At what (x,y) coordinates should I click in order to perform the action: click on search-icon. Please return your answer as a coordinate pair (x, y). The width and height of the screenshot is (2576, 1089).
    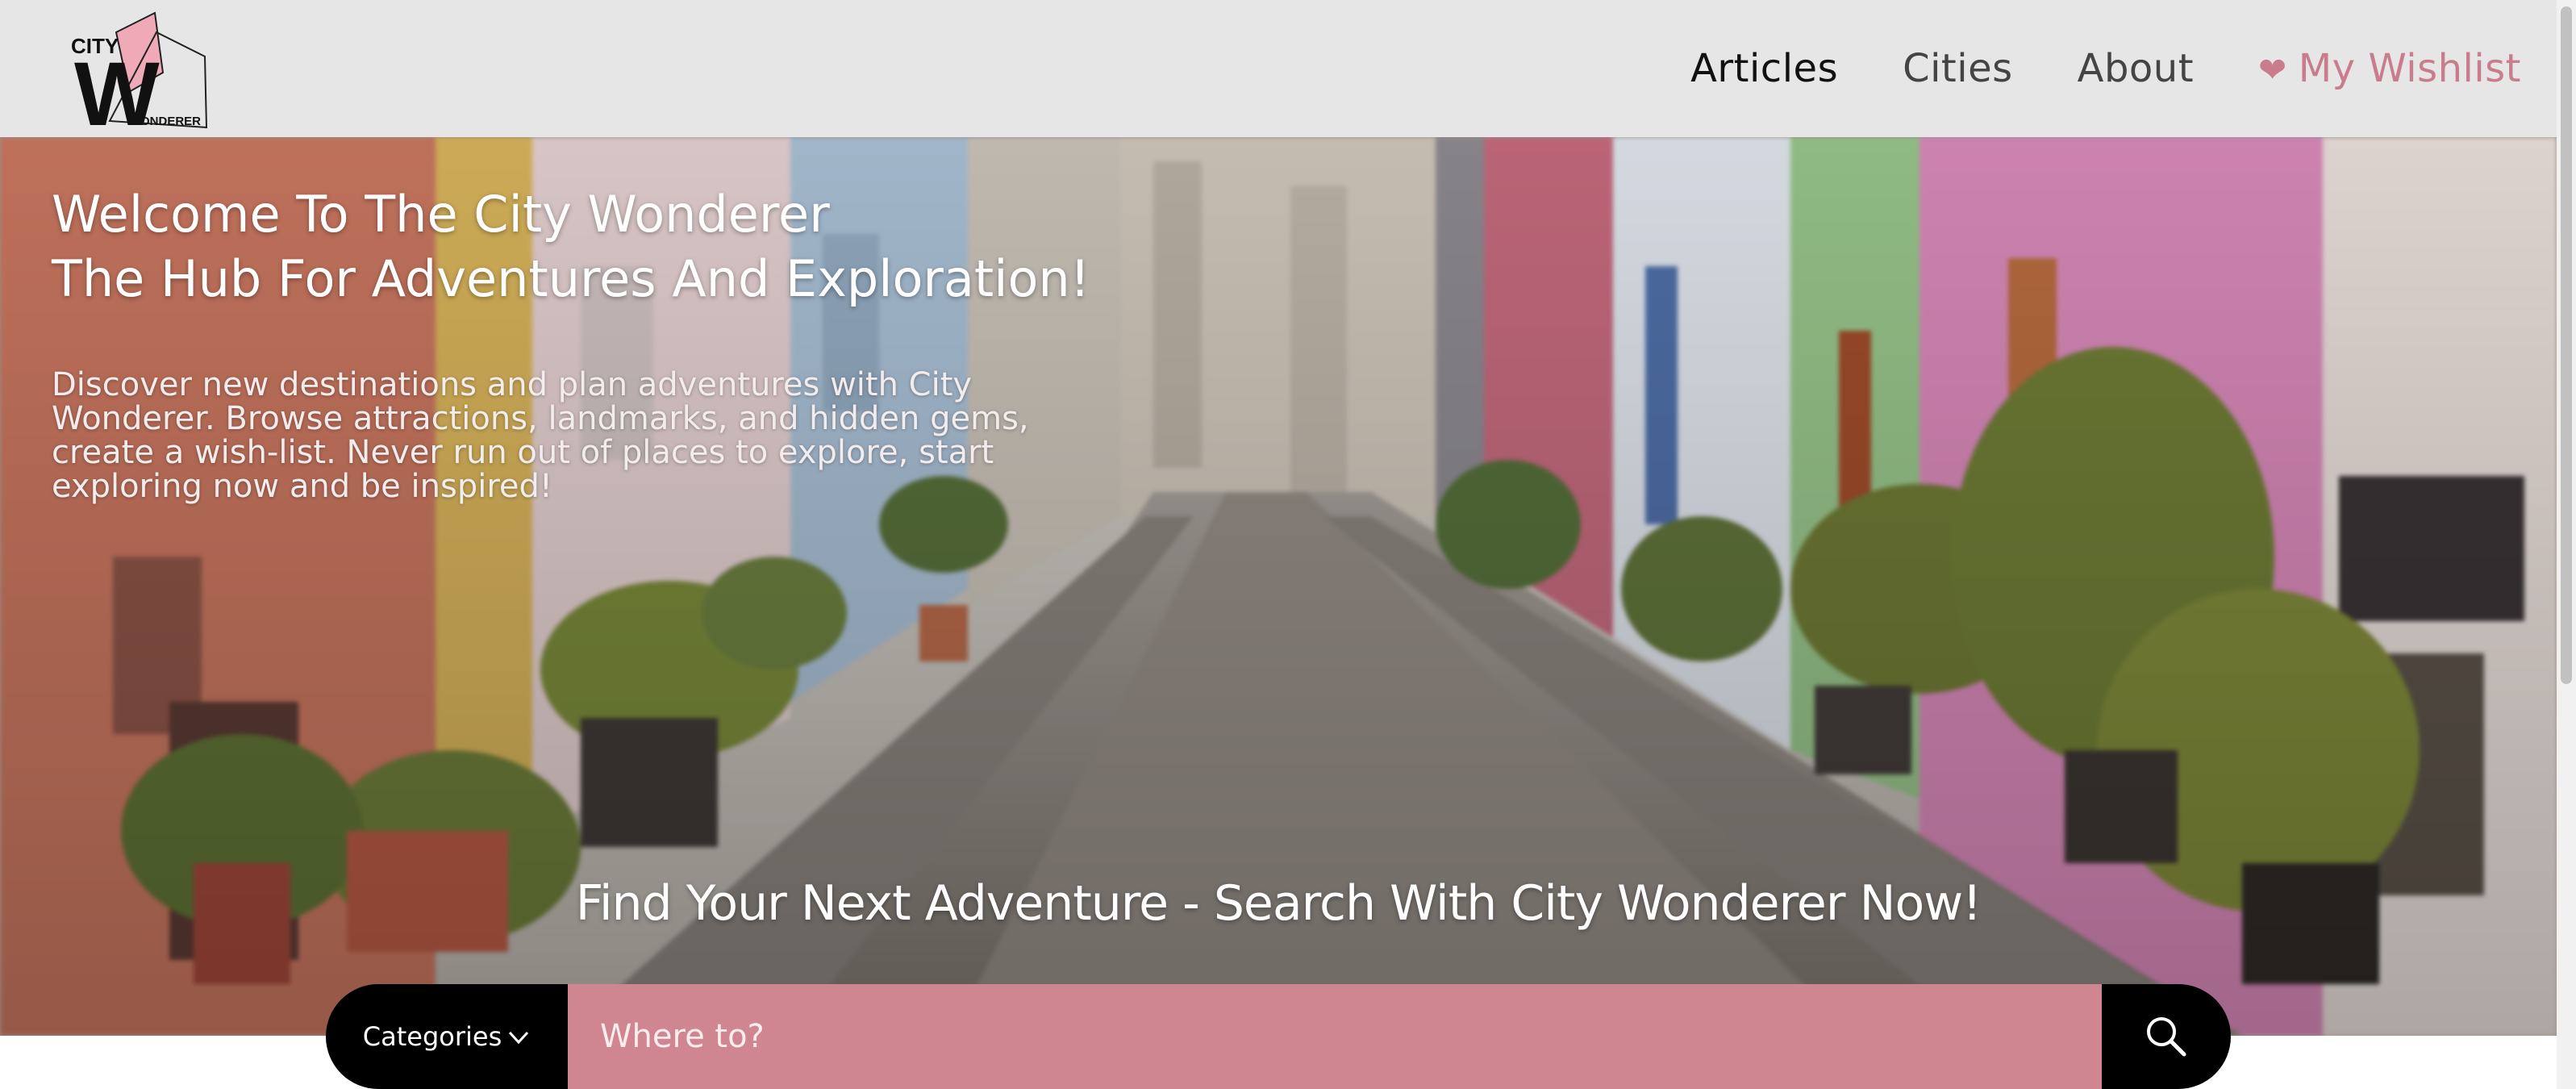
    Looking at the image, I should click on (2166, 1037).